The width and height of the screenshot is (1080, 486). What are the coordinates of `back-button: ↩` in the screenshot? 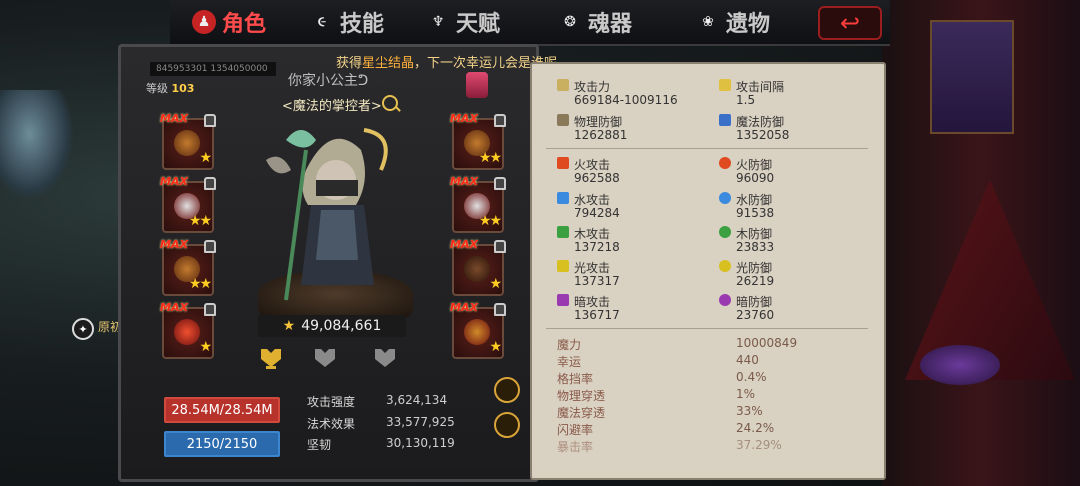 It's located at (850, 23).